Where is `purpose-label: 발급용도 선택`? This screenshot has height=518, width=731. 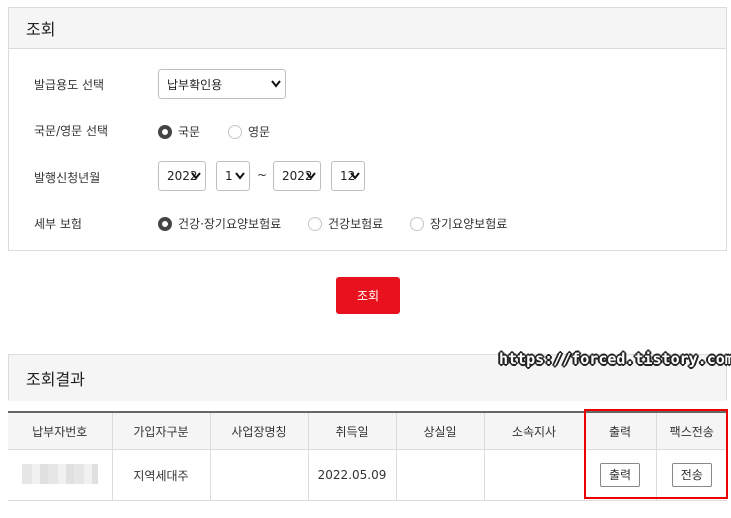
purpose-label: 발급용도 선택 is located at coordinates (69, 84).